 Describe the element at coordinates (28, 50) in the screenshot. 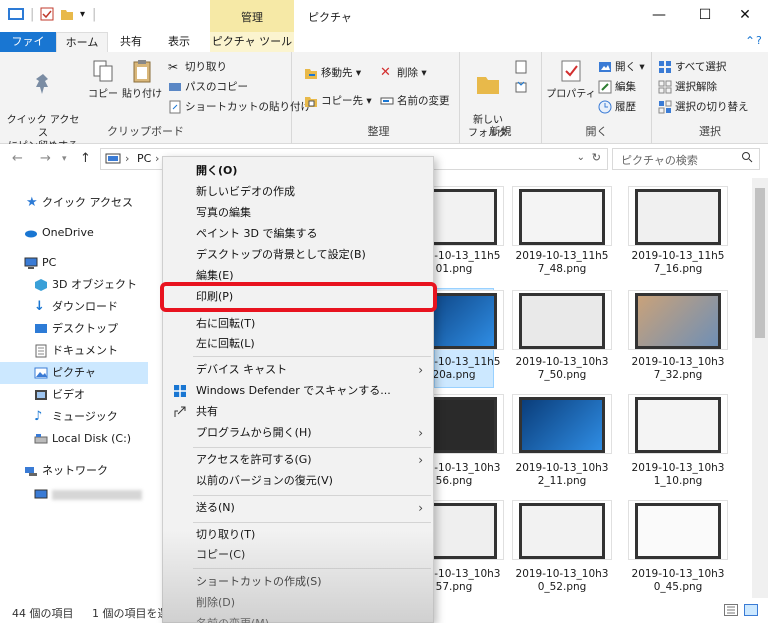

I see `tab-file: ファイル` at that location.